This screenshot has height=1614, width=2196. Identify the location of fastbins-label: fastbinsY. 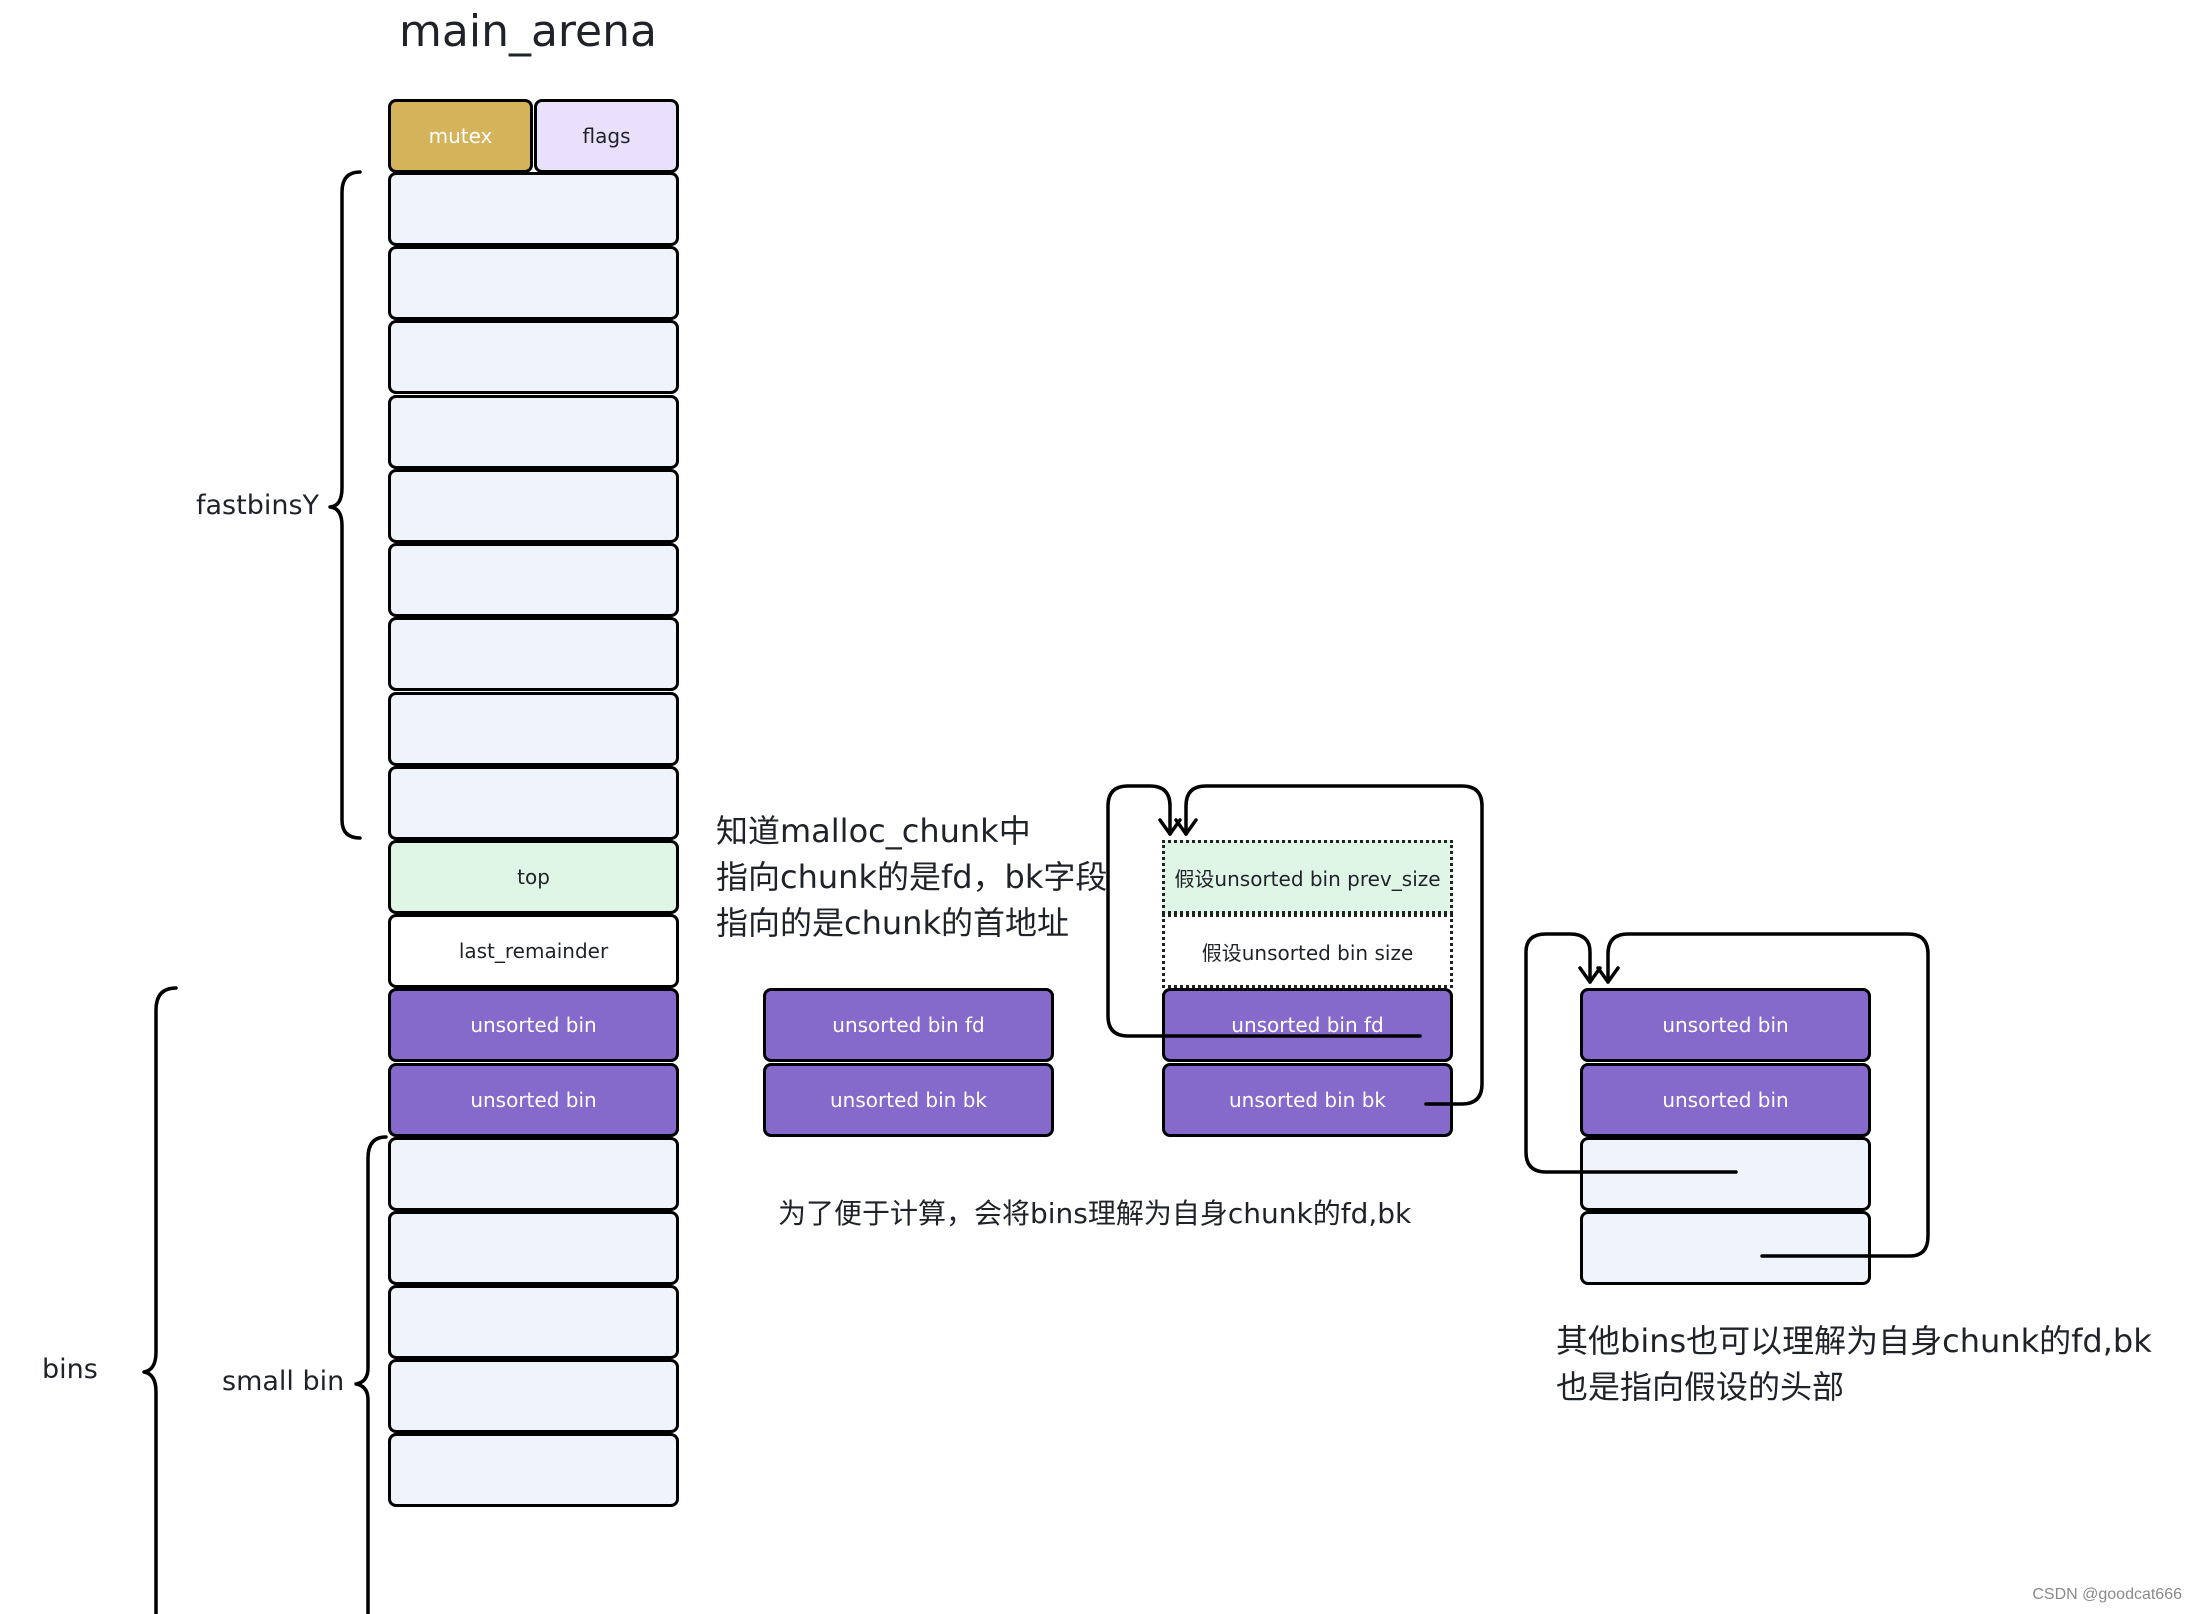
(258, 505).